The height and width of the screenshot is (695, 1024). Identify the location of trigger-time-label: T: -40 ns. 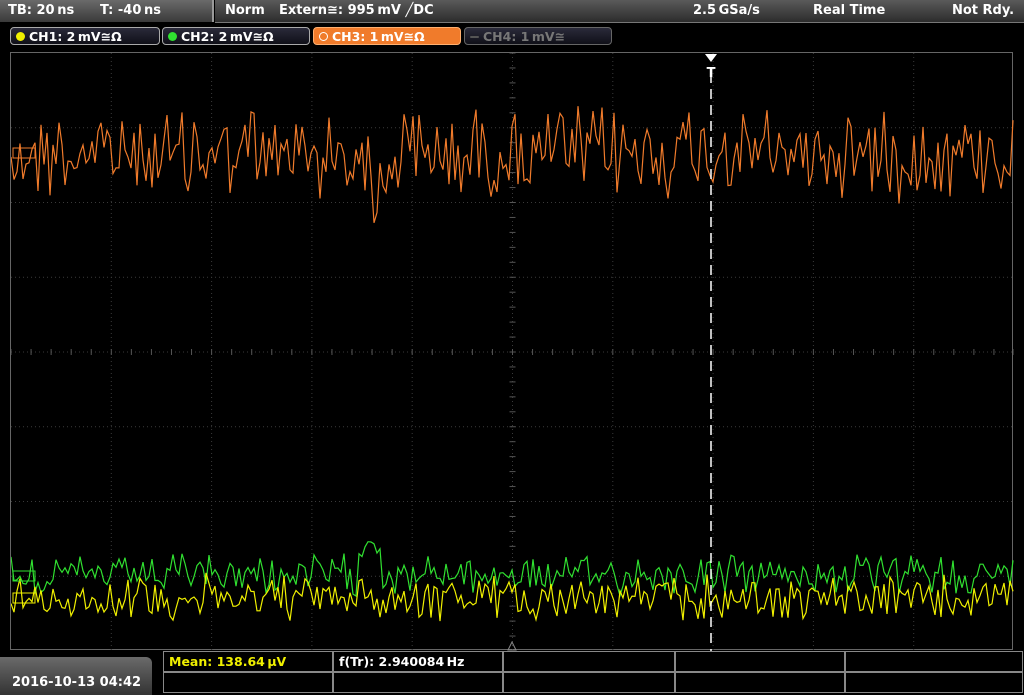
(130, 10).